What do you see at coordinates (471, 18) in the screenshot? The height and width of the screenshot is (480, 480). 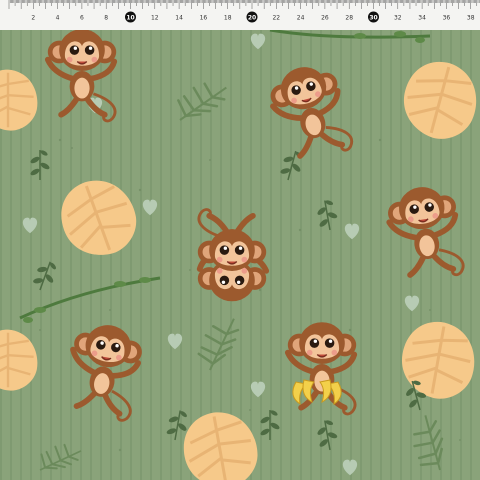 I see `ruler-label: 38` at bounding box center [471, 18].